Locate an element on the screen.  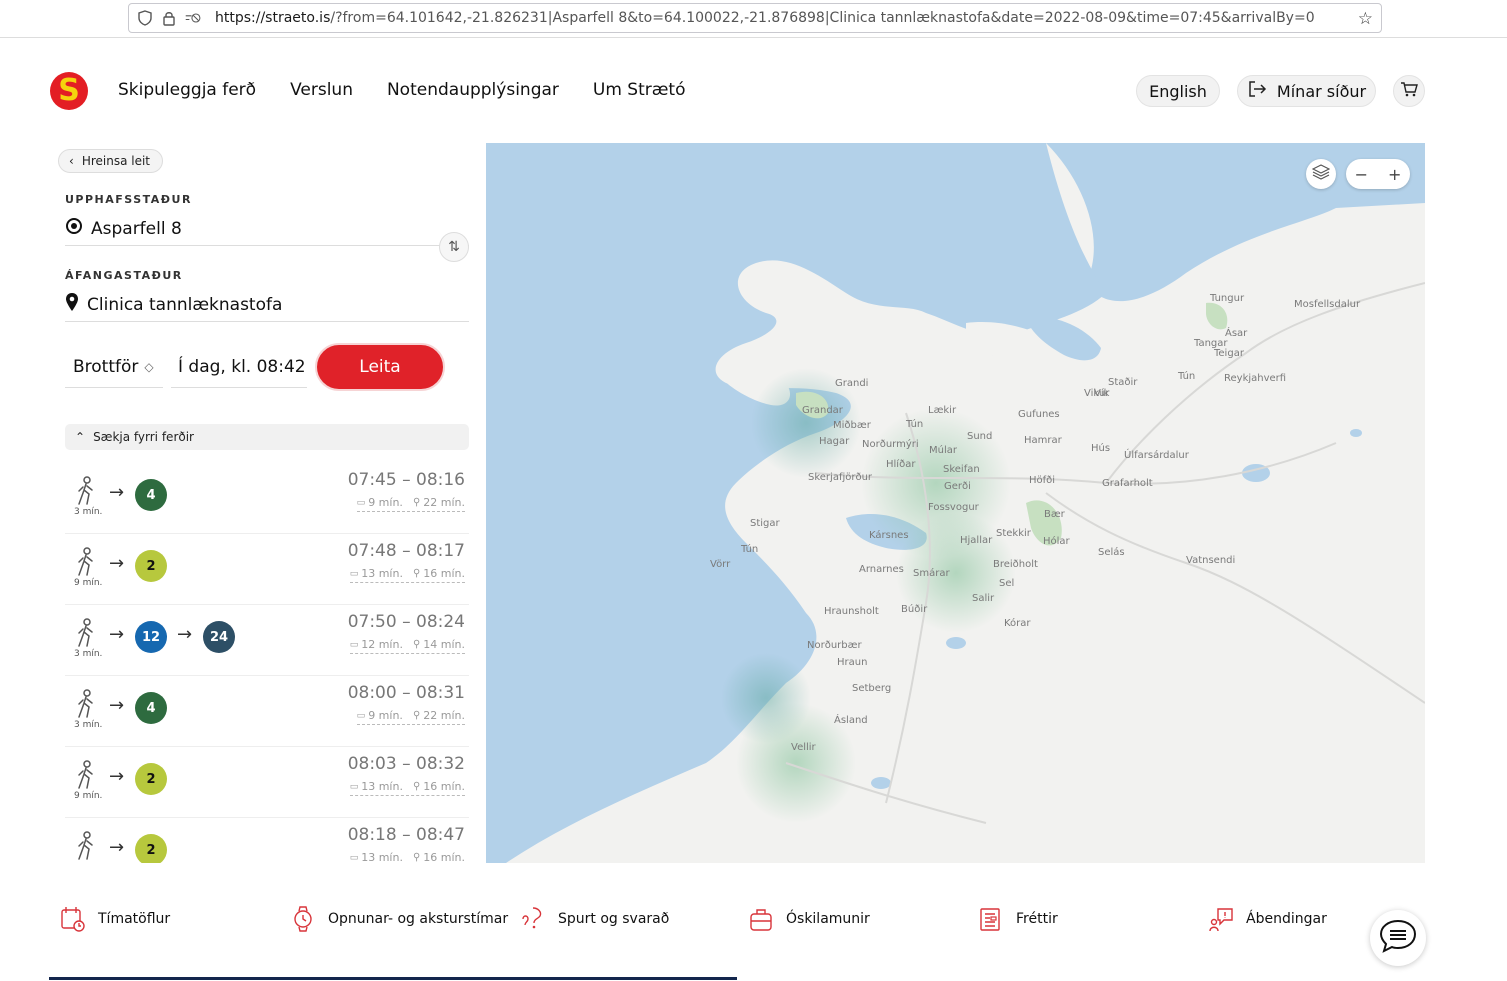
depart-time: 08:18 is located at coordinates (372, 835).